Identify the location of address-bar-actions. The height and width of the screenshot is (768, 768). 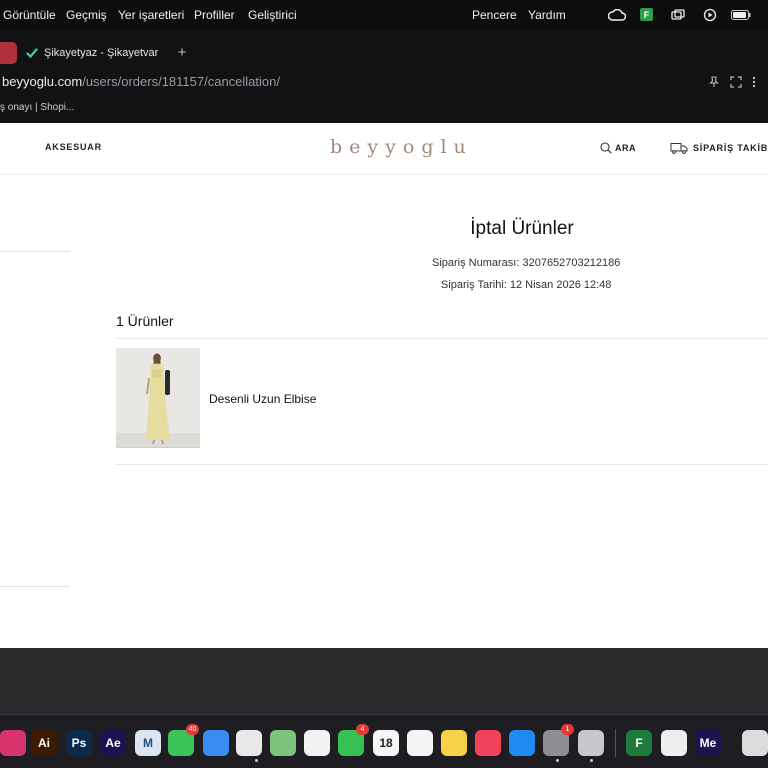
(732, 84).